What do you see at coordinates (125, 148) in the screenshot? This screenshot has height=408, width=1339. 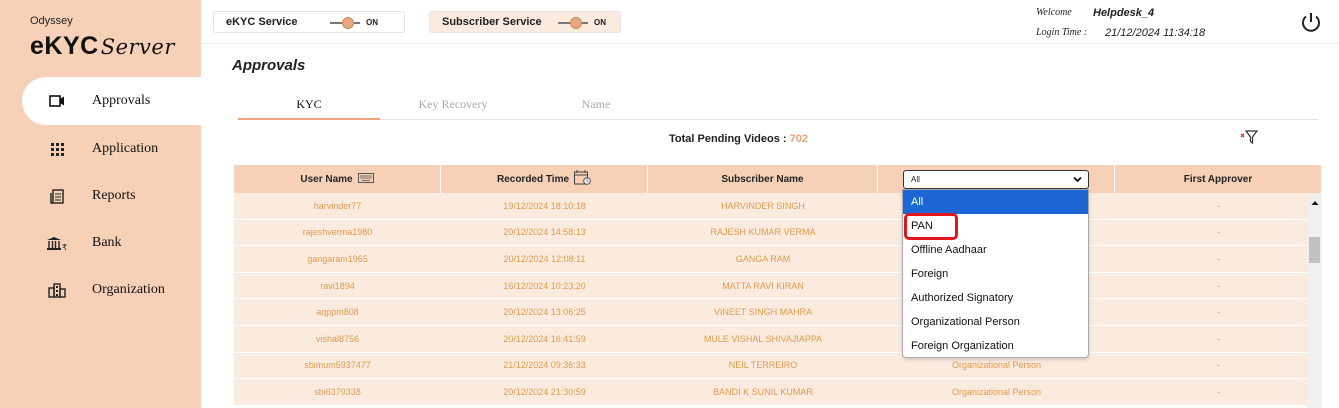 I see `sidebar-item-label: Application` at bounding box center [125, 148].